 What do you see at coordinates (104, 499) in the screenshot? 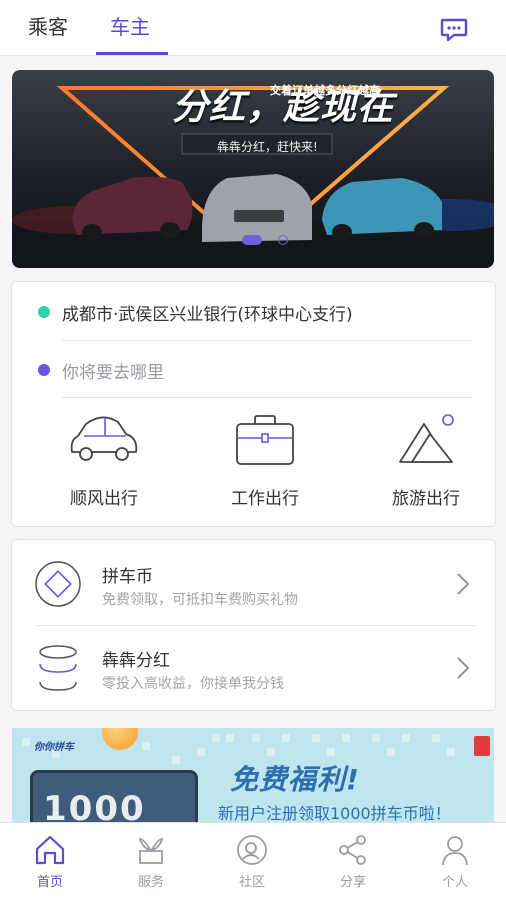
I see `trip-type-label: 顺风出行` at bounding box center [104, 499].